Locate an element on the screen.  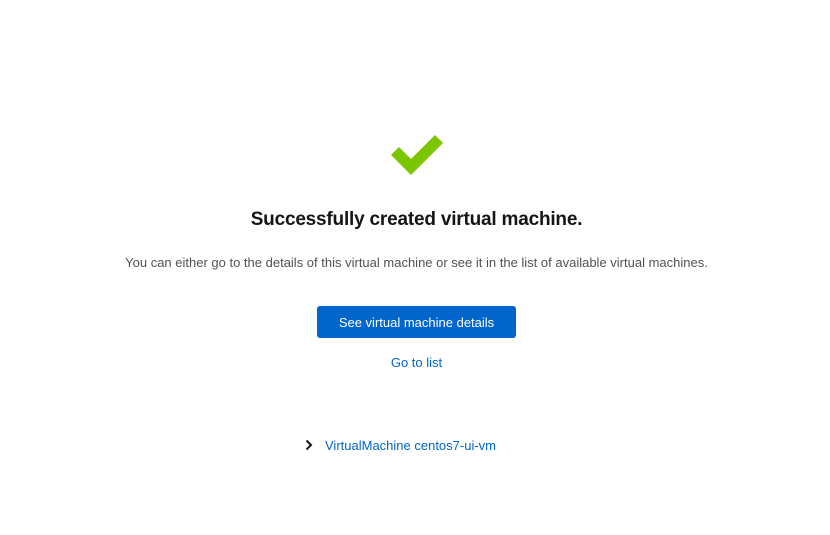
vm-resource-label: VirtualMachine centos7-ui-vm is located at coordinates (410, 445).